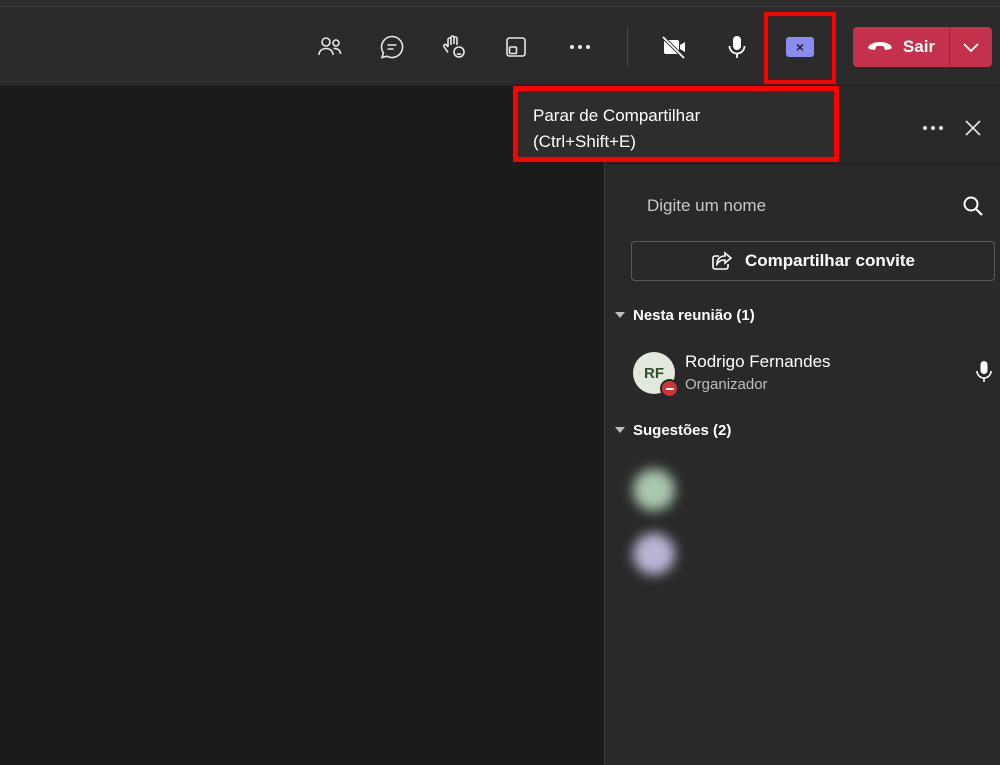  I want to click on chat-icon, so click(392, 47).